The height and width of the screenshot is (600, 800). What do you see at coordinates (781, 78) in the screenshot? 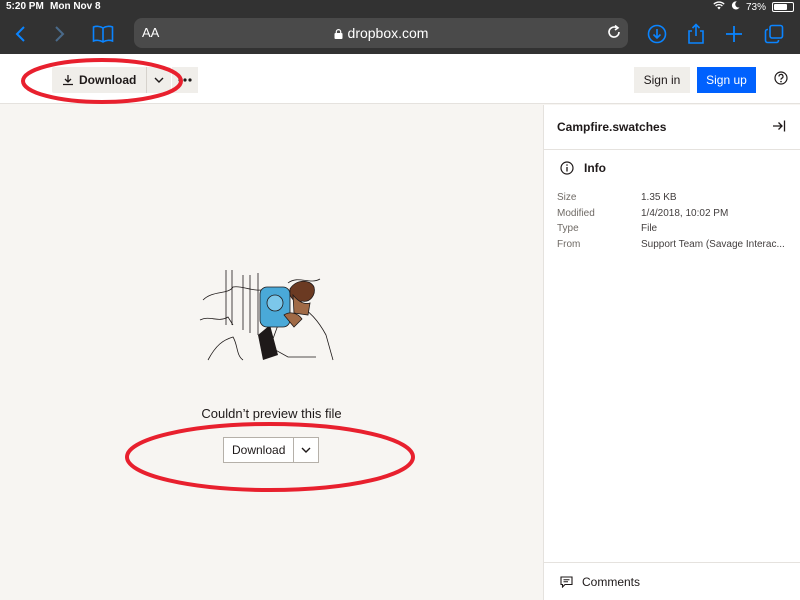
I see `help-icon` at bounding box center [781, 78].